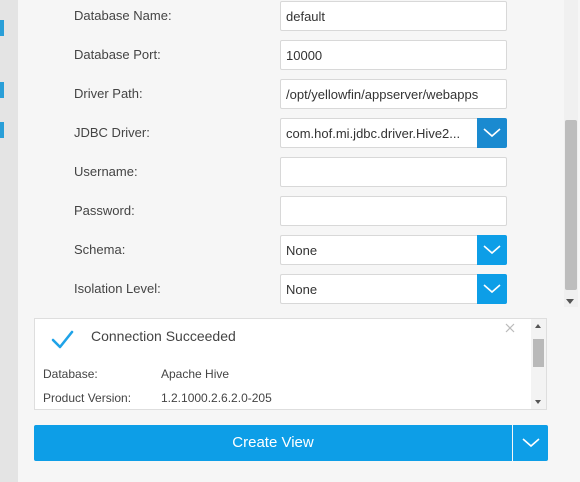 The image size is (580, 482). I want to click on create-view-button: Create View, so click(273, 443).